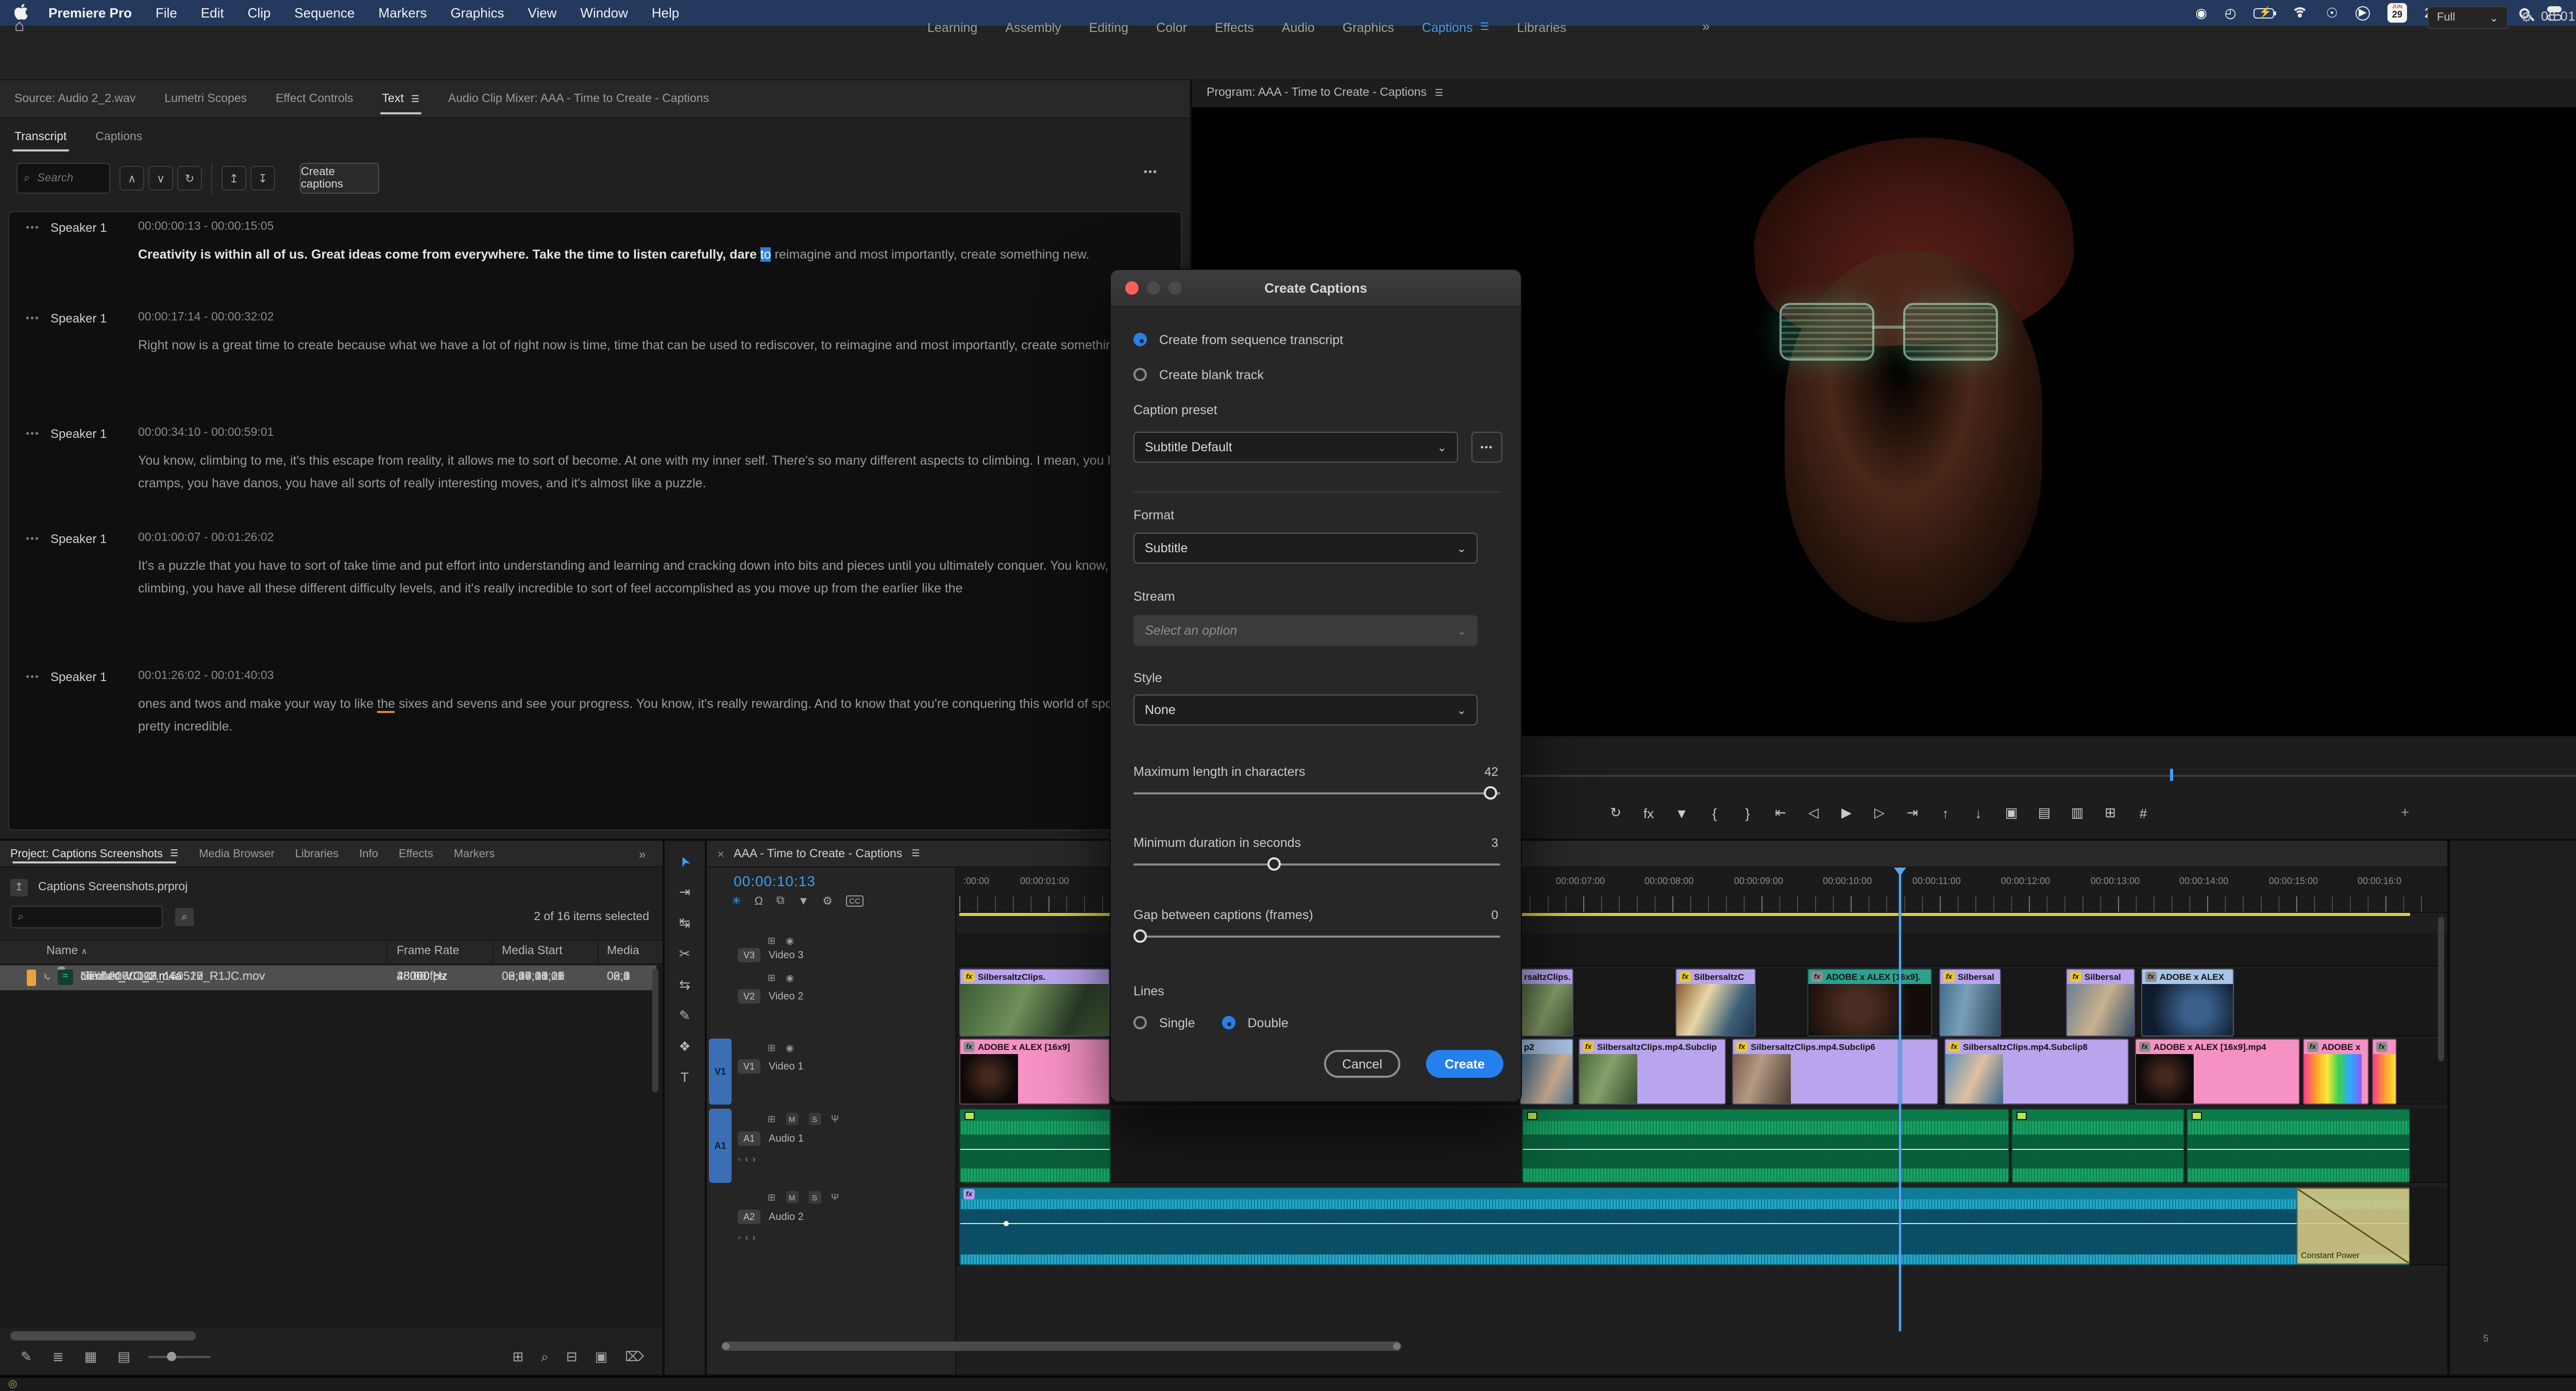 Image resolution: width=2576 pixels, height=1391 pixels. What do you see at coordinates (2405, 812) in the screenshot?
I see `button-editor-plus-icon: +` at bounding box center [2405, 812].